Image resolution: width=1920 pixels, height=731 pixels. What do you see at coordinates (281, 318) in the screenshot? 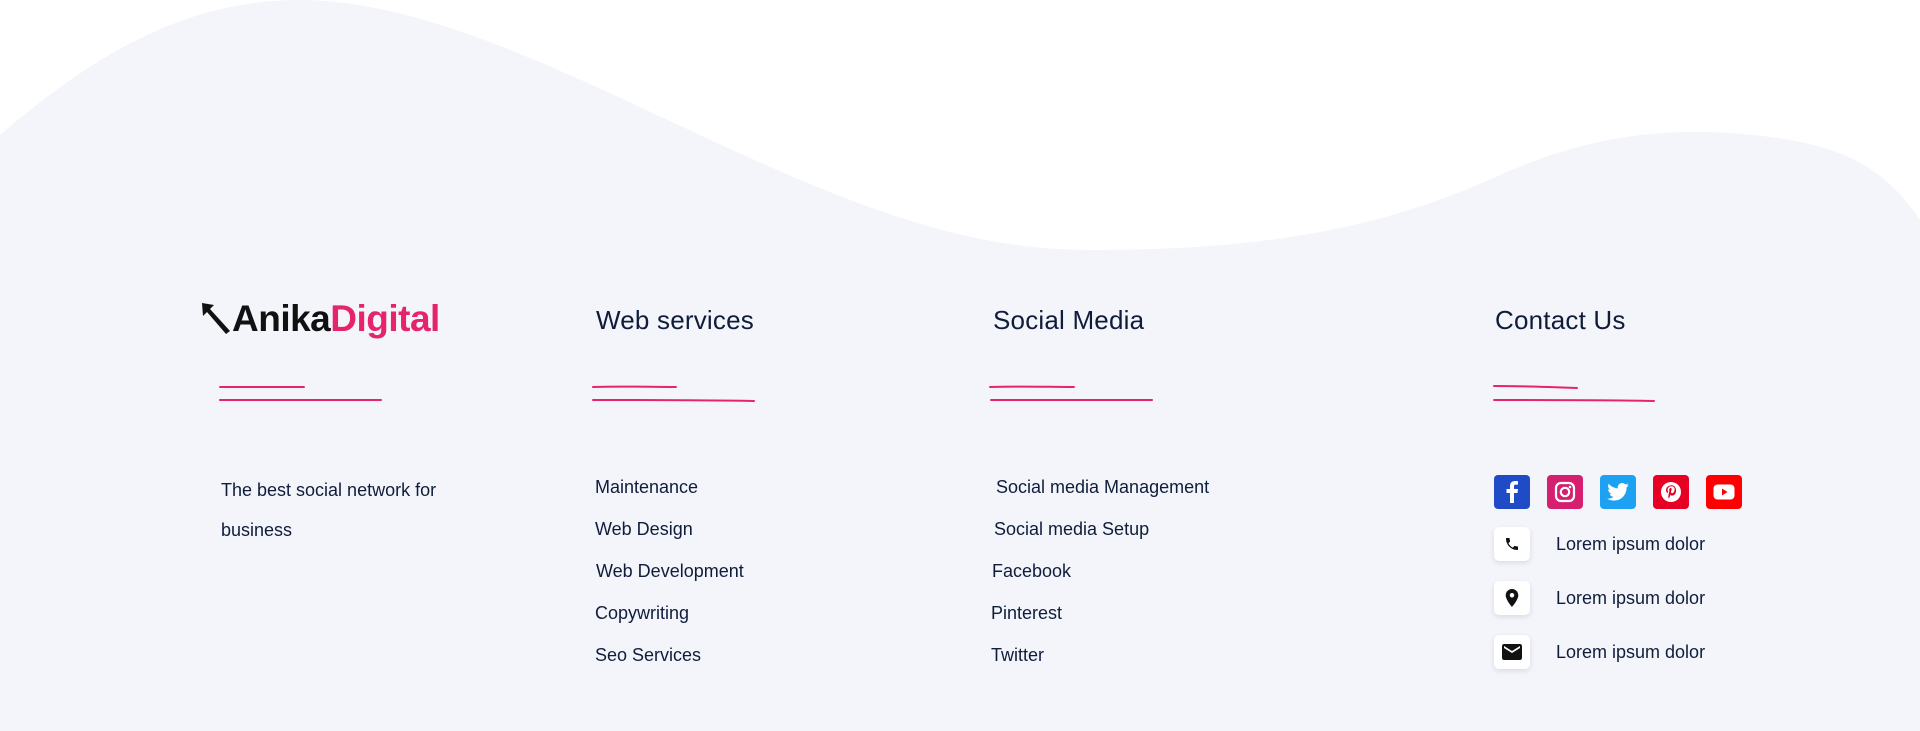
I see `brand-name-part1: Anika` at bounding box center [281, 318].